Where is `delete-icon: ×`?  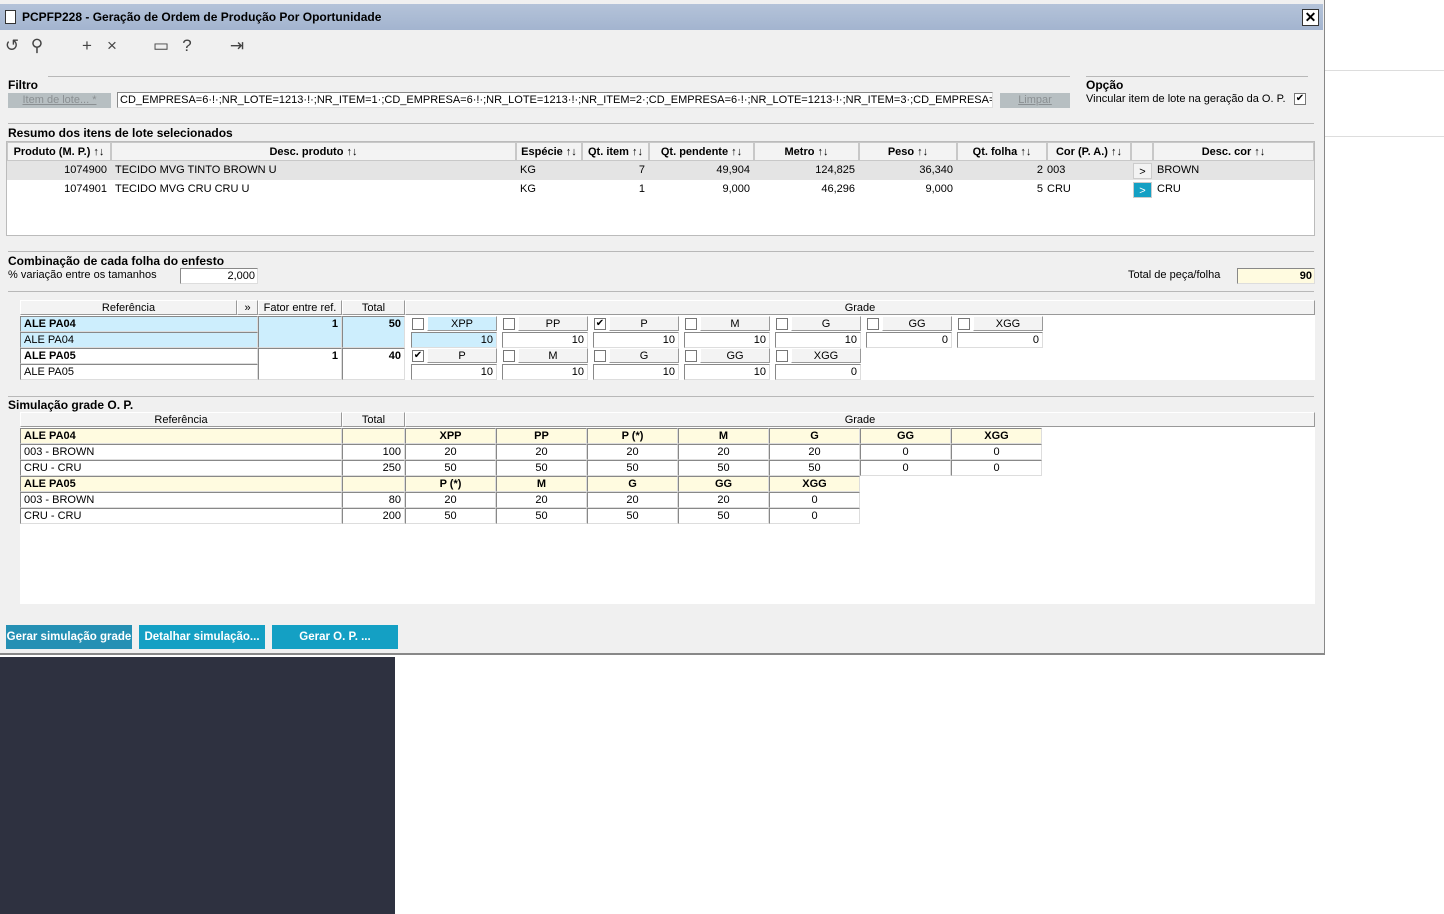
delete-icon: × is located at coordinates (112, 46).